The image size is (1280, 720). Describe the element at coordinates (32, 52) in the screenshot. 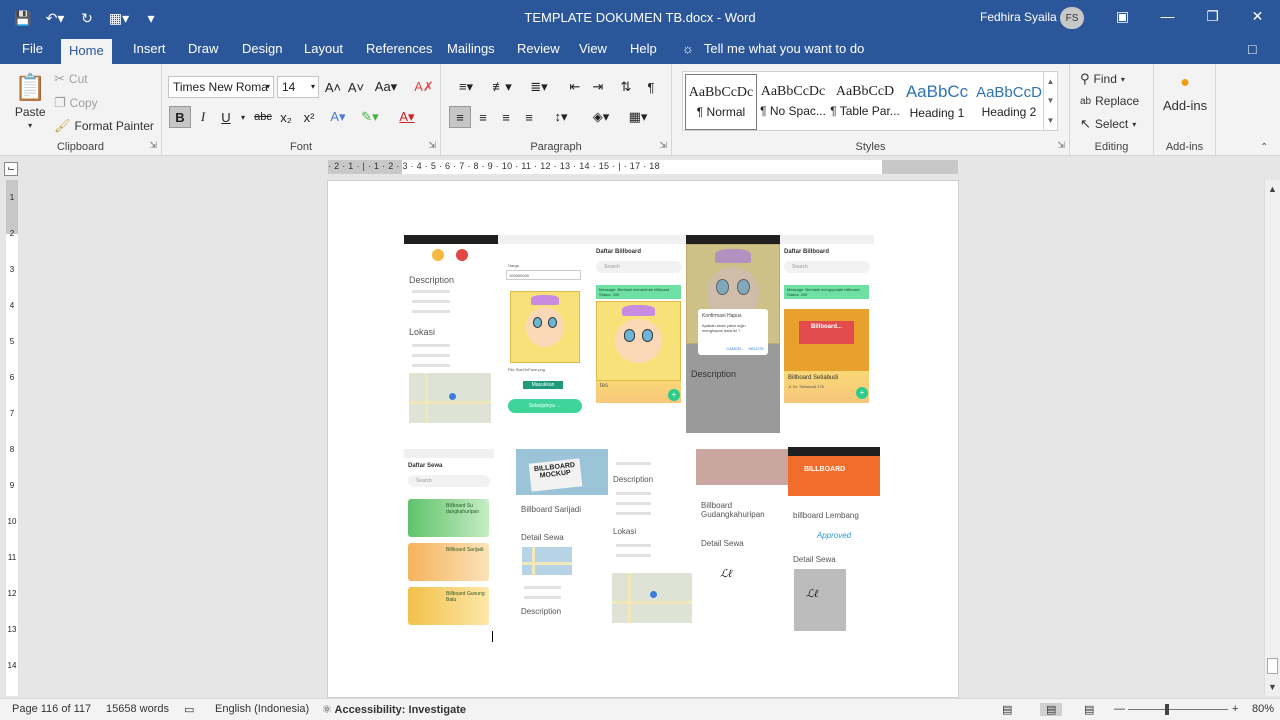

I see `tab-file: File` at that location.